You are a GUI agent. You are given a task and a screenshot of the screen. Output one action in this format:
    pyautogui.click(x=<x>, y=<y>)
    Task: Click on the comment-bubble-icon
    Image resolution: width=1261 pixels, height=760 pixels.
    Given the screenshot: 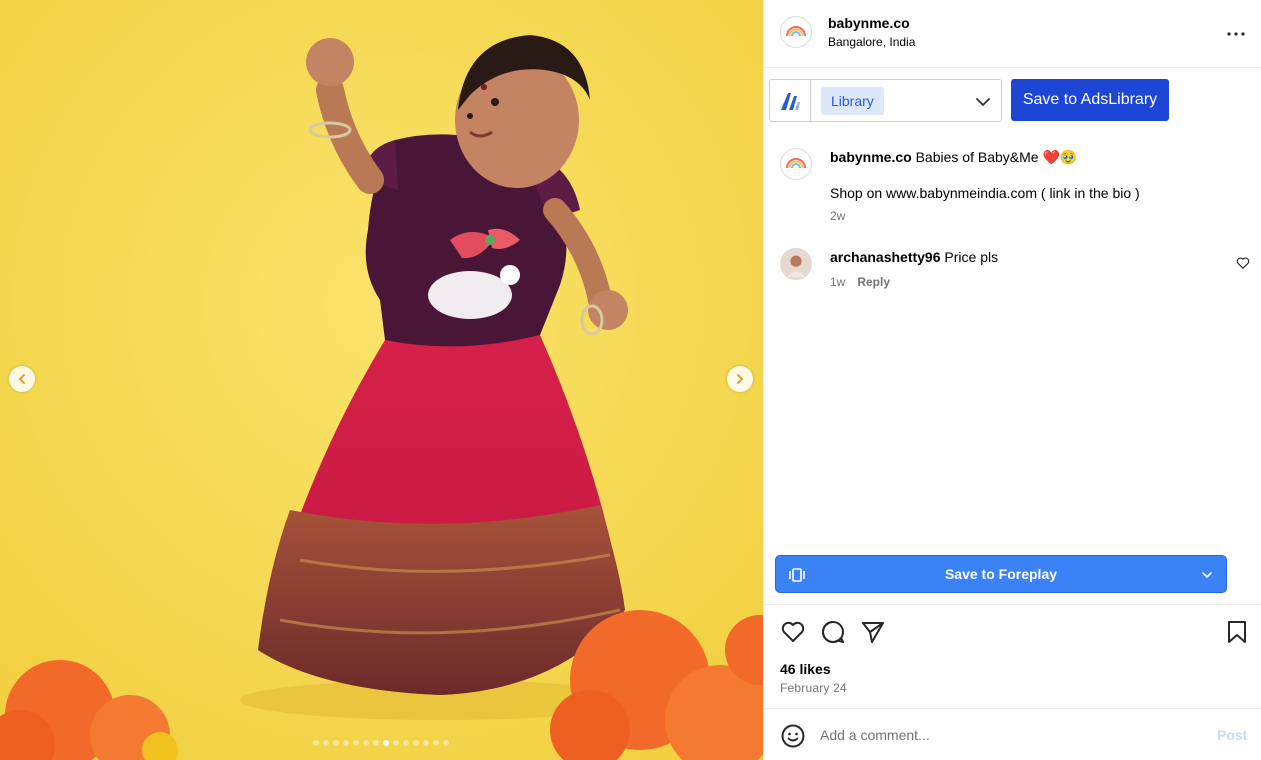 What is the action you would take?
    pyautogui.click(x=833, y=632)
    